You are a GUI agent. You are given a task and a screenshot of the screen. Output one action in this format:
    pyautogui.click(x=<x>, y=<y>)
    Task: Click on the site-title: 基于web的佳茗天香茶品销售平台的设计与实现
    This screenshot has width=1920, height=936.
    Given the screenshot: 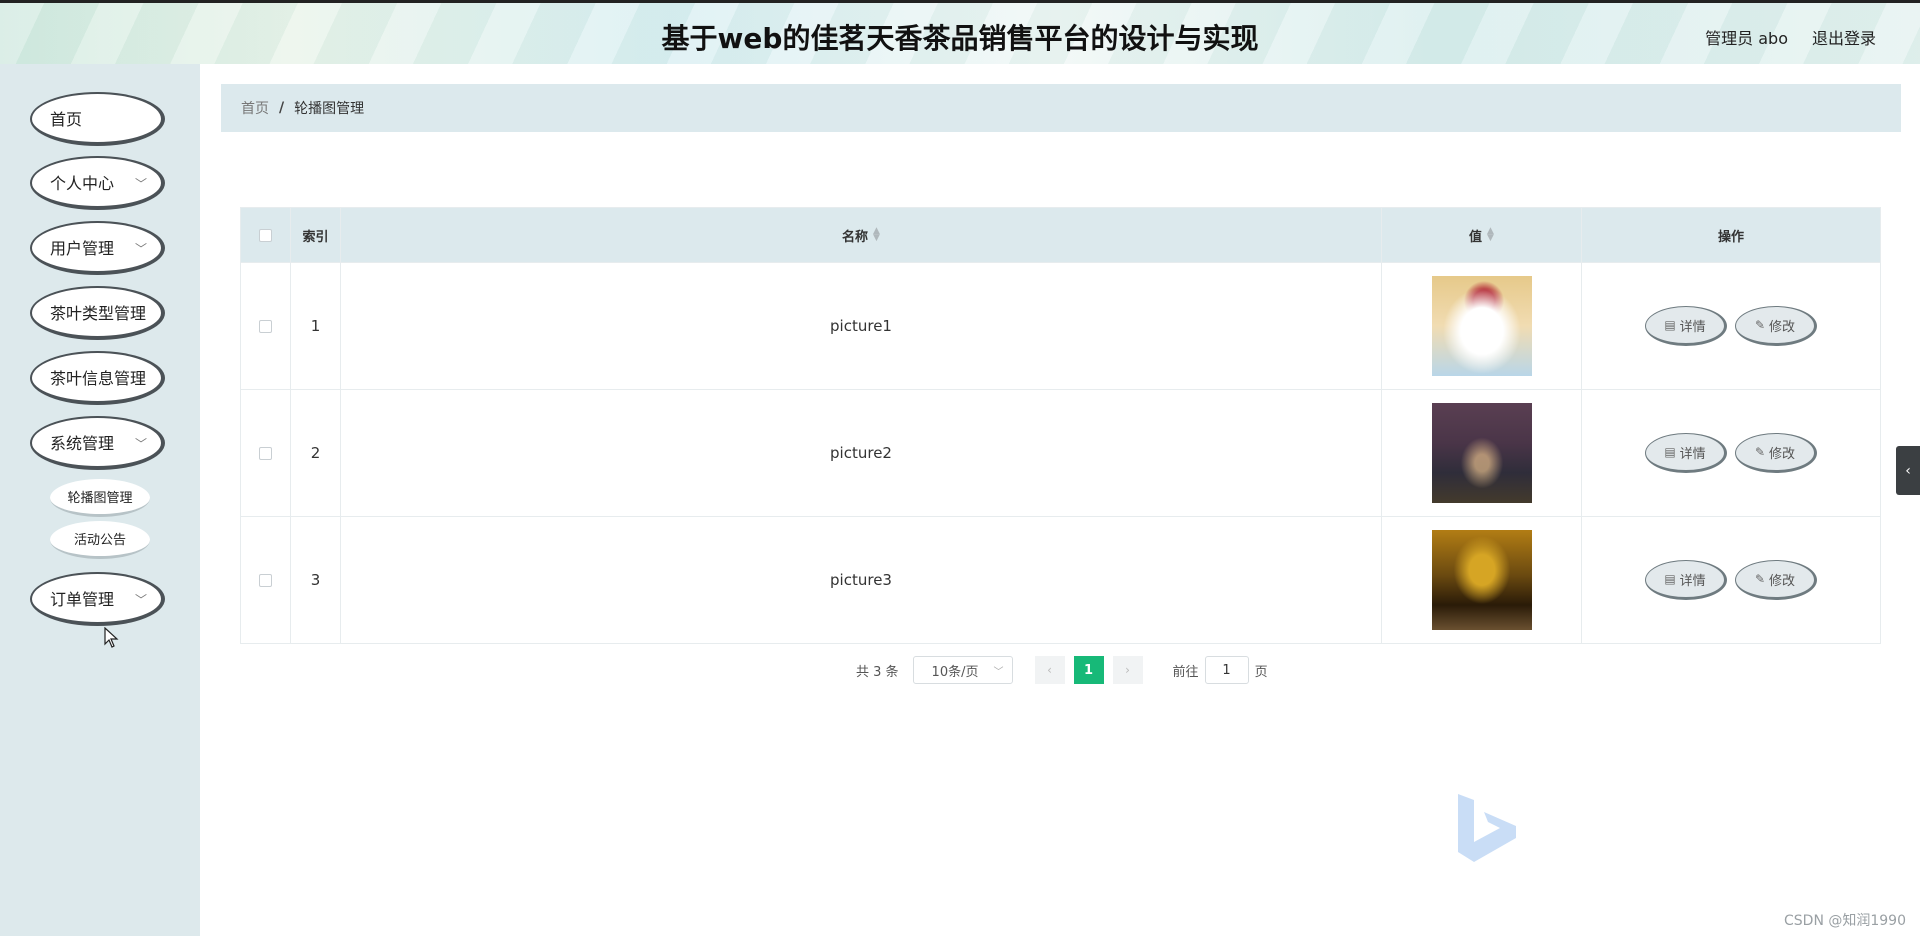 What is the action you would take?
    pyautogui.click(x=960, y=38)
    